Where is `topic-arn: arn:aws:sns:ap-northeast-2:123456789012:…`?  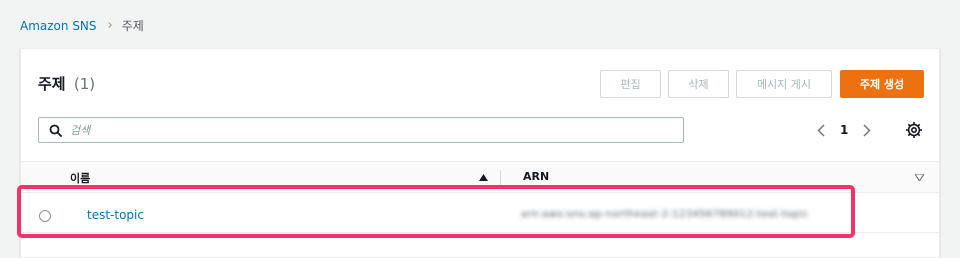 topic-arn: arn:aws:sns:ap-northeast-2:123456789012:… is located at coordinates (665, 214).